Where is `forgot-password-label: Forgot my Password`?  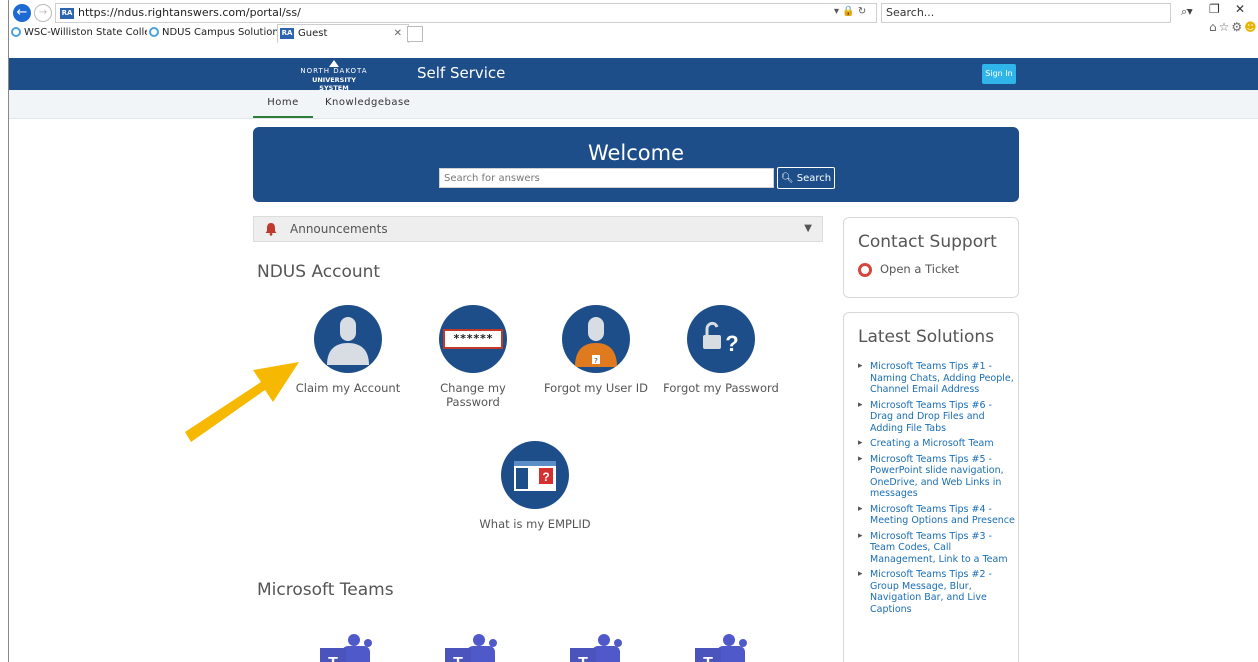 forgot-password-label: Forgot my Password is located at coordinates (721, 388).